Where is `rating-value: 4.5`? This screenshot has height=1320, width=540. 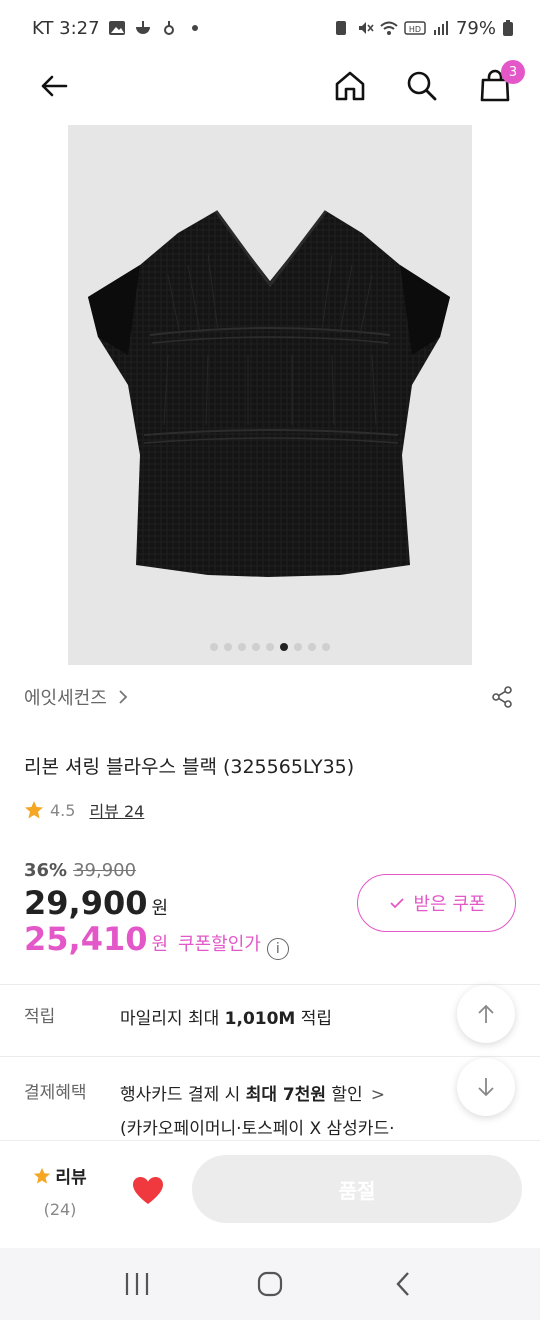 rating-value: 4.5 is located at coordinates (63, 810).